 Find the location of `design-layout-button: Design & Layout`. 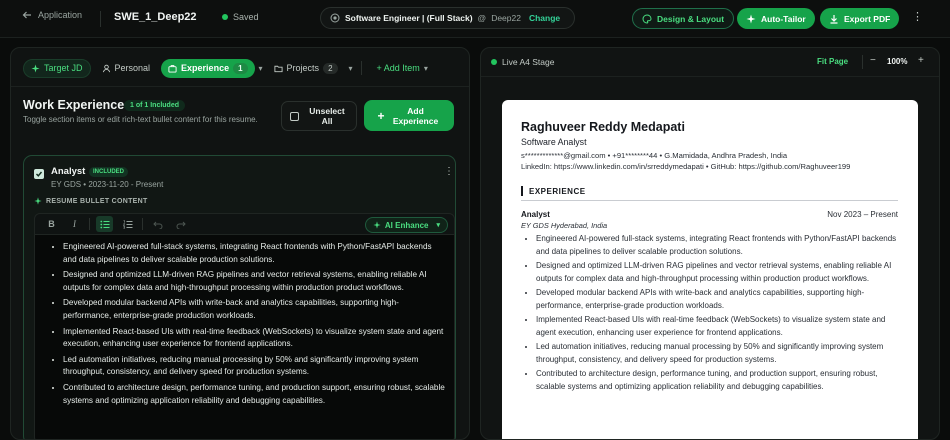

design-layout-button: Design & Layout is located at coordinates (683, 18).